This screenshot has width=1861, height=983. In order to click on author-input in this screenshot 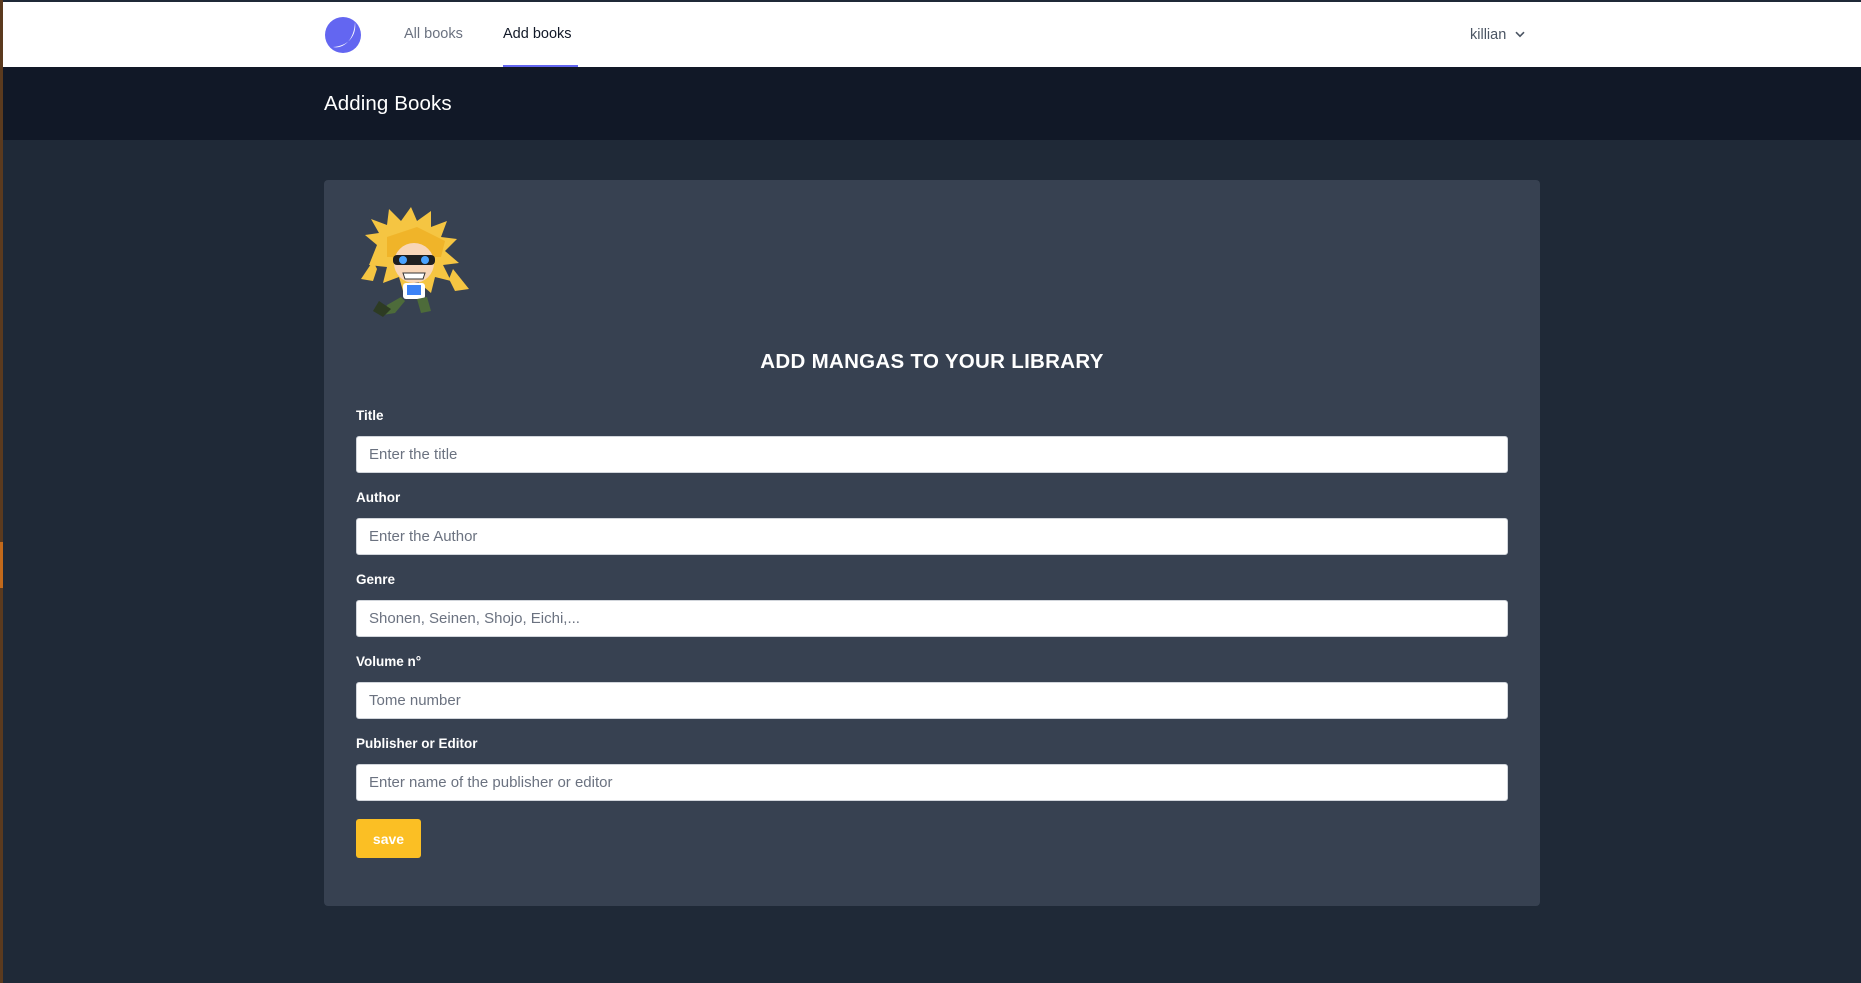, I will do `click(932, 536)`.